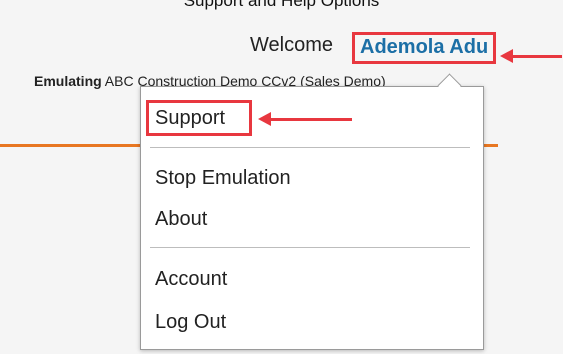 The image size is (563, 354). I want to click on menu-item-account: Account, so click(191, 279).